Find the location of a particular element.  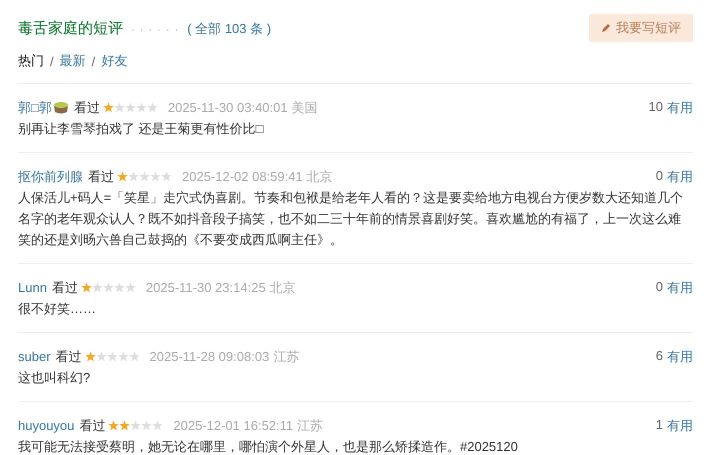

user-name-link: 抠你前列腺 is located at coordinates (50, 177).